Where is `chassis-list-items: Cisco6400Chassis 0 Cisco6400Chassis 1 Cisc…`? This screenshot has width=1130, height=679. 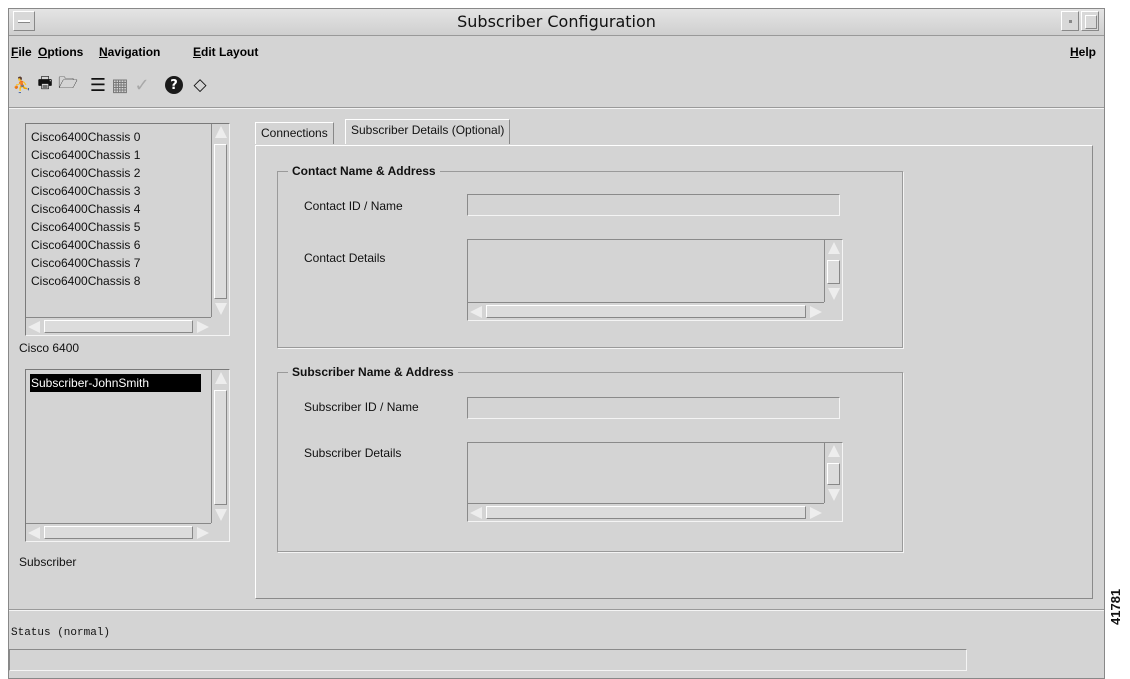
chassis-list-items: Cisco6400Chassis 0 Cisco6400Chassis 1 Cisc… is located at coordinates (85, 209).